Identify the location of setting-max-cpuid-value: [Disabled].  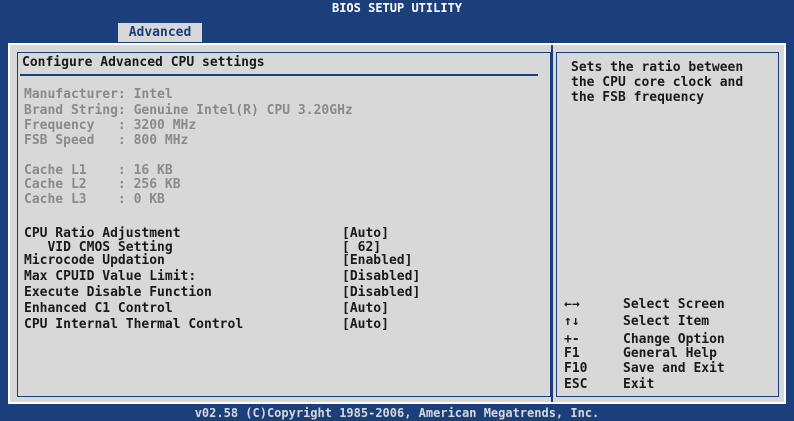
(381, 277).